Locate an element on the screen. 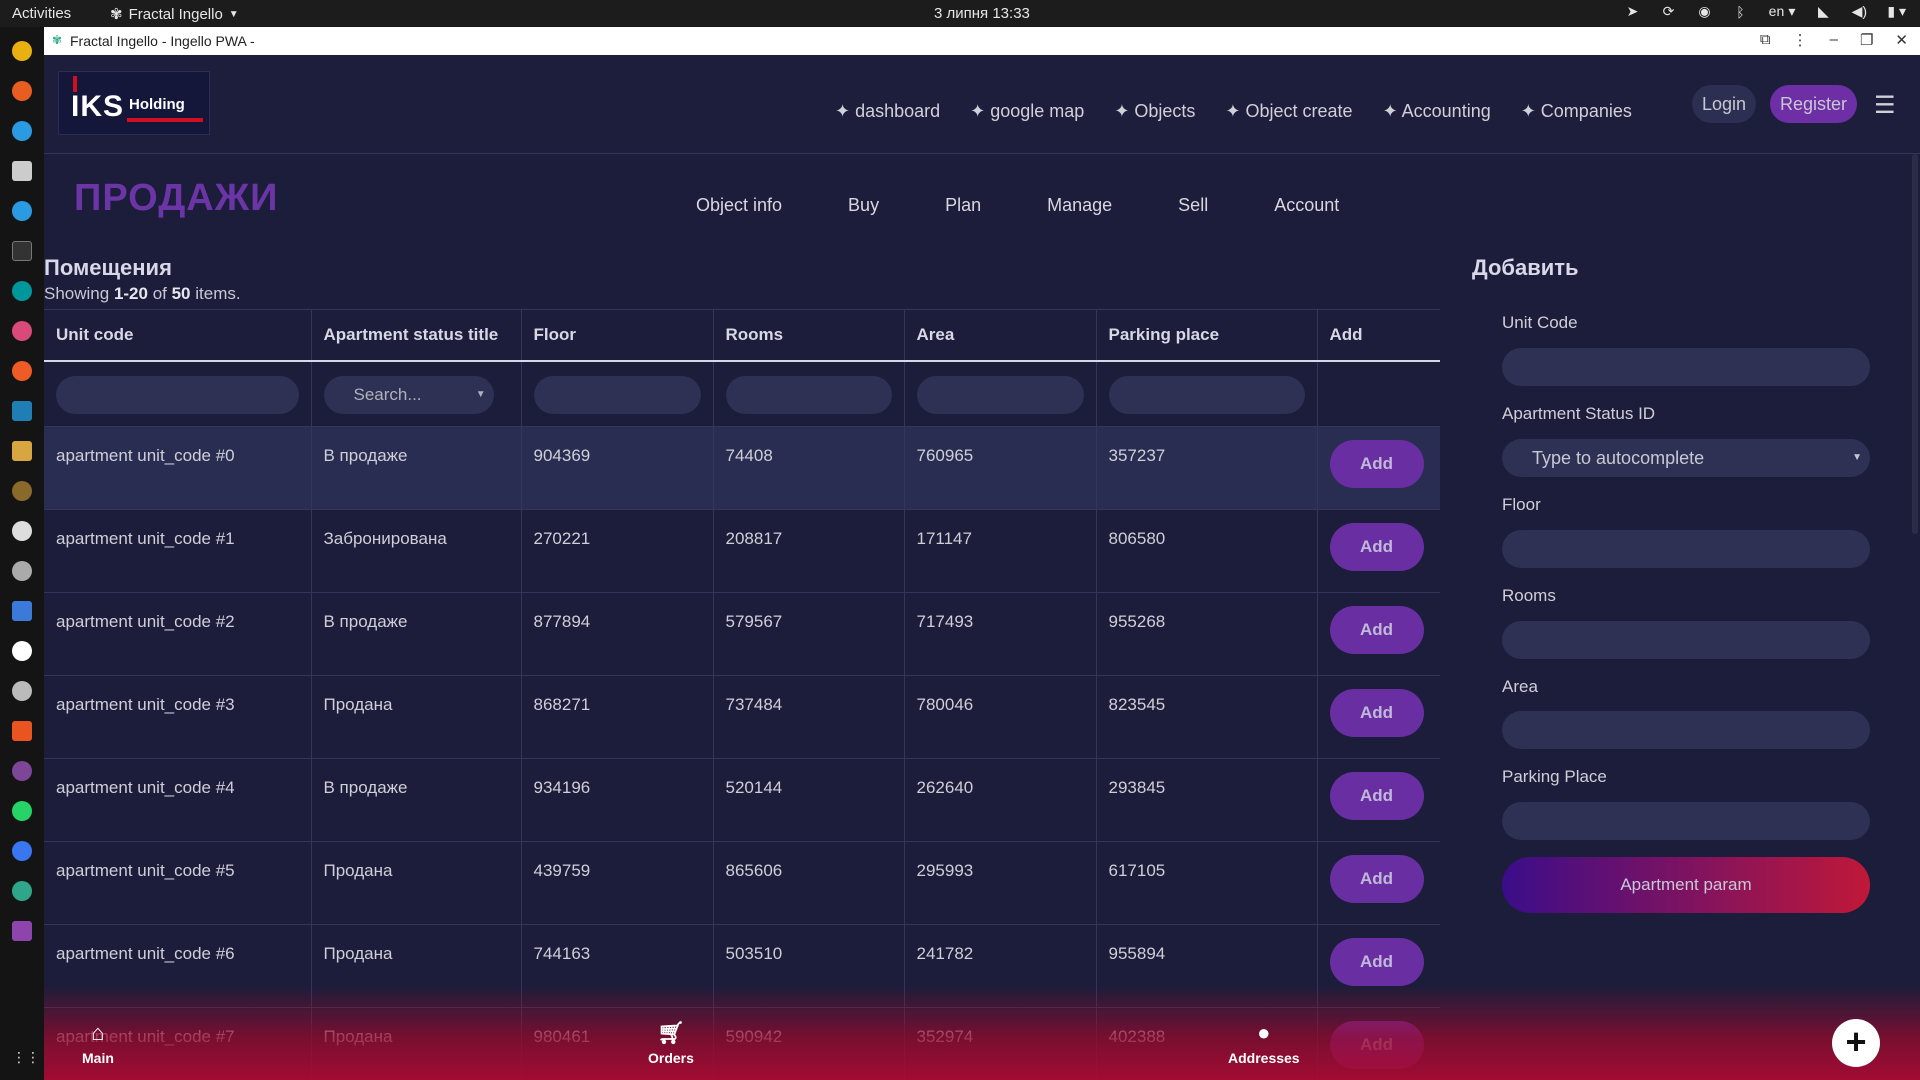 The width and height of the screenshot is (1920, 1080). cell-floor: 270221 is located at coordinates (617, 551).